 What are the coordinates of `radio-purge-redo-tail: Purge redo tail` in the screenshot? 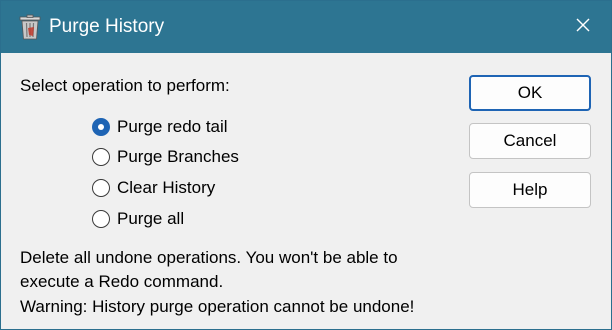 It's located at (160, 127).